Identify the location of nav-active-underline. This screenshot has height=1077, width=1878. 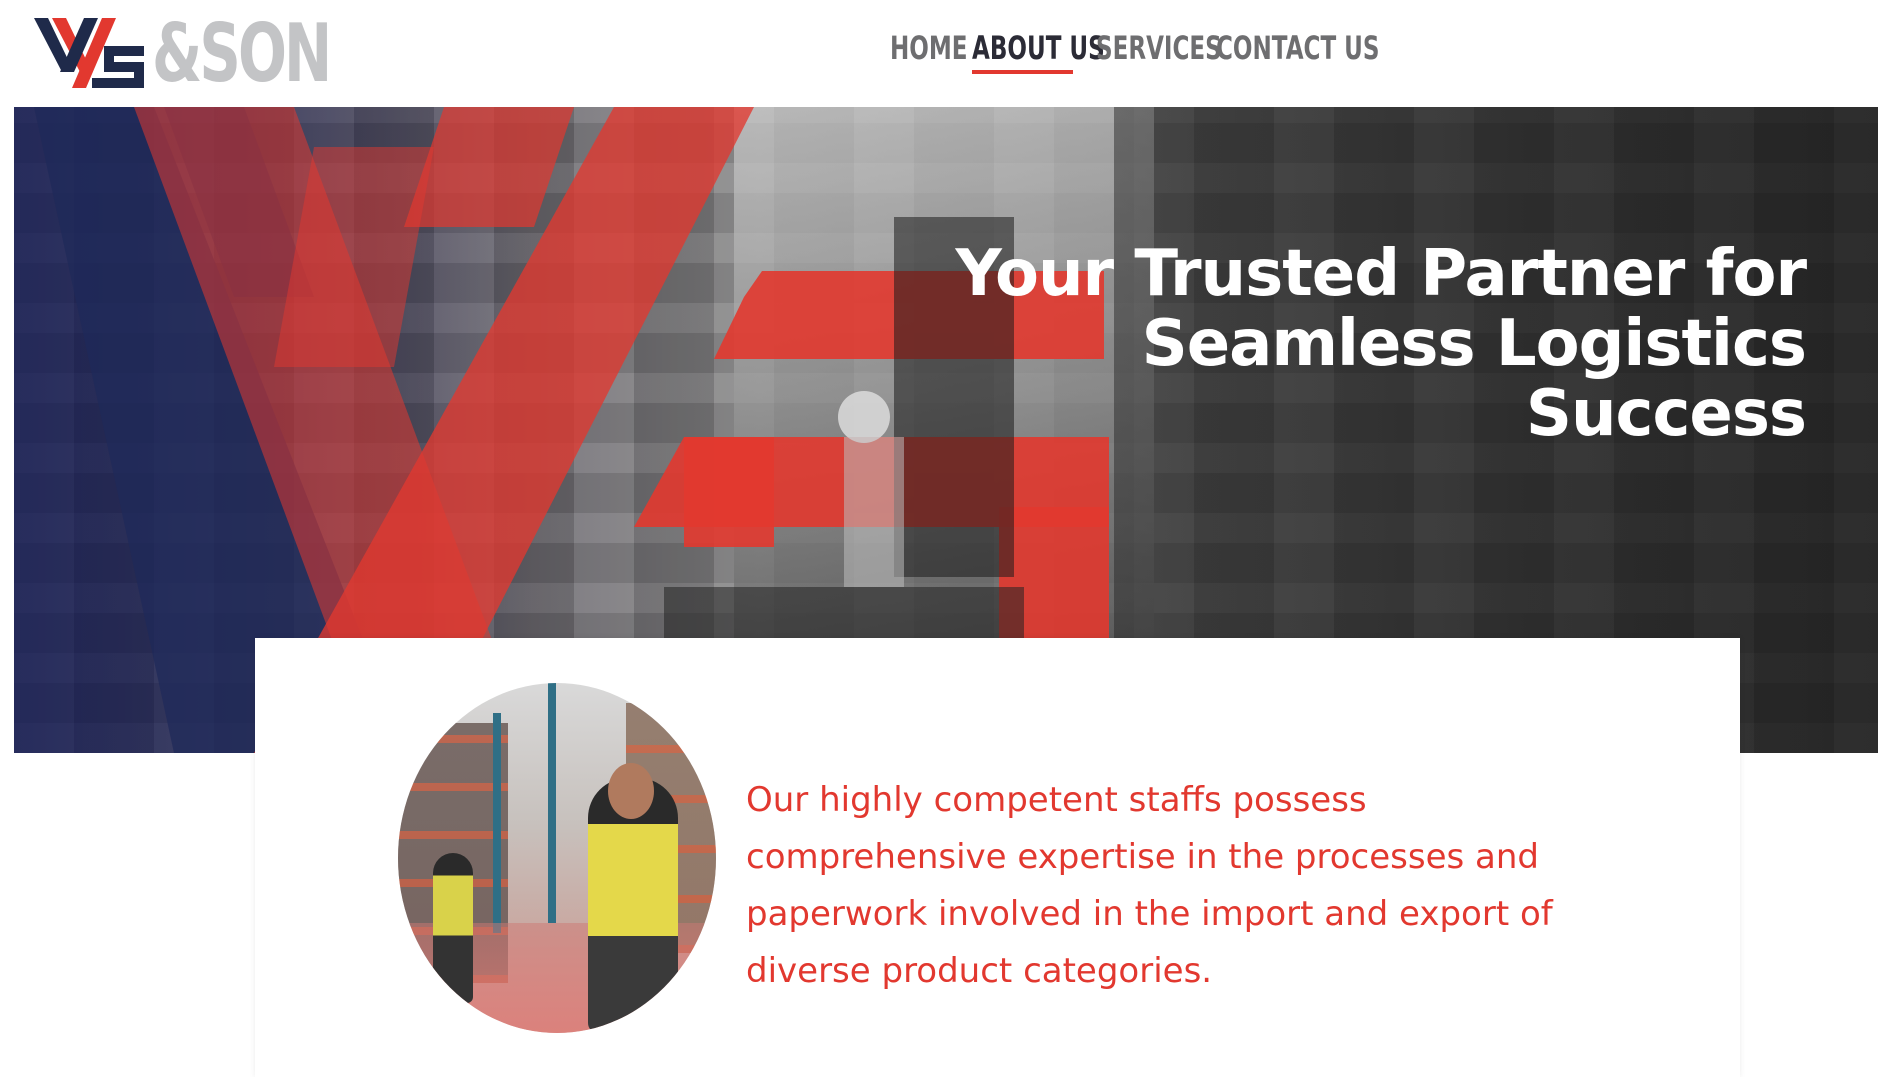
(1022, 72).